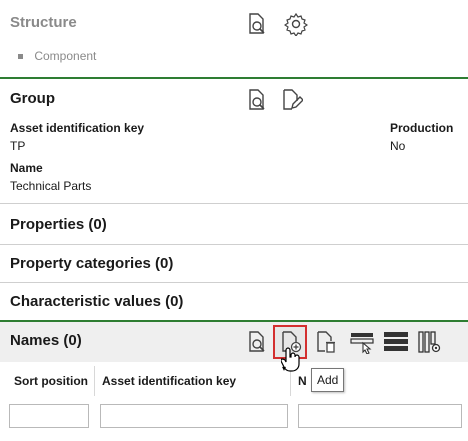  I want to click on gear-icon, so click(296, 24).